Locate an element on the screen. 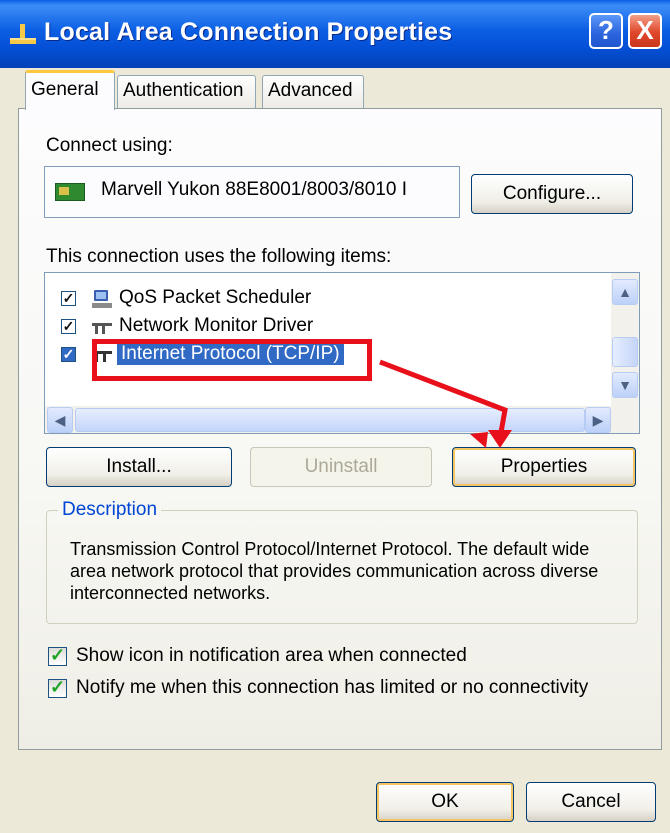 Image resolution: width=670 pixels, height=833 pixels. scroll-up-button: ▲ is located at coordinates (625, 292).